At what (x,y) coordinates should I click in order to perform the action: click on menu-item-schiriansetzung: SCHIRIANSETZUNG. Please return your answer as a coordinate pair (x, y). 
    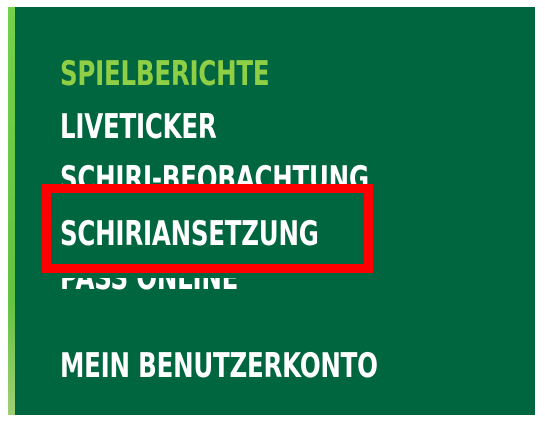
    Looking at the image, I should click on (189, 234).